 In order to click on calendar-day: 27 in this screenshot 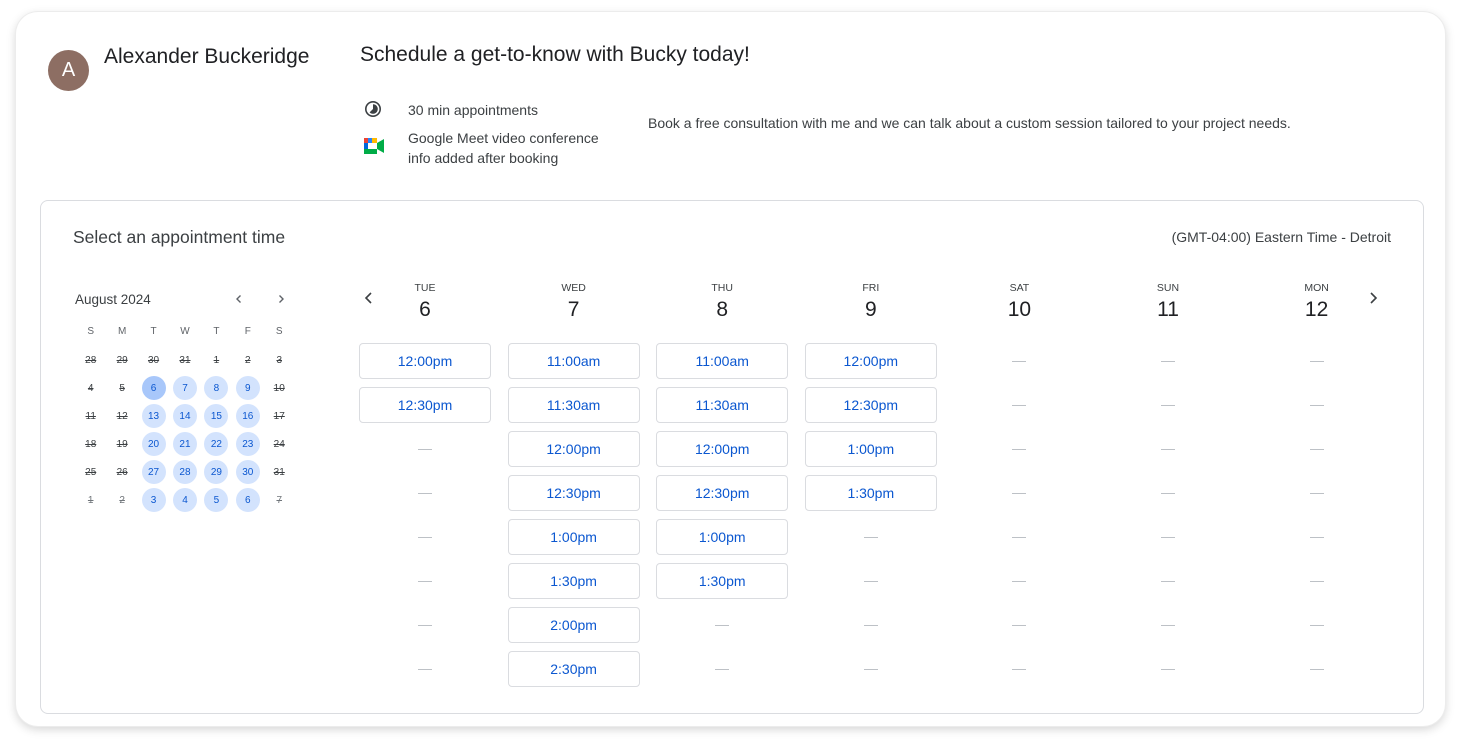, I will do `click(153, 472)`.